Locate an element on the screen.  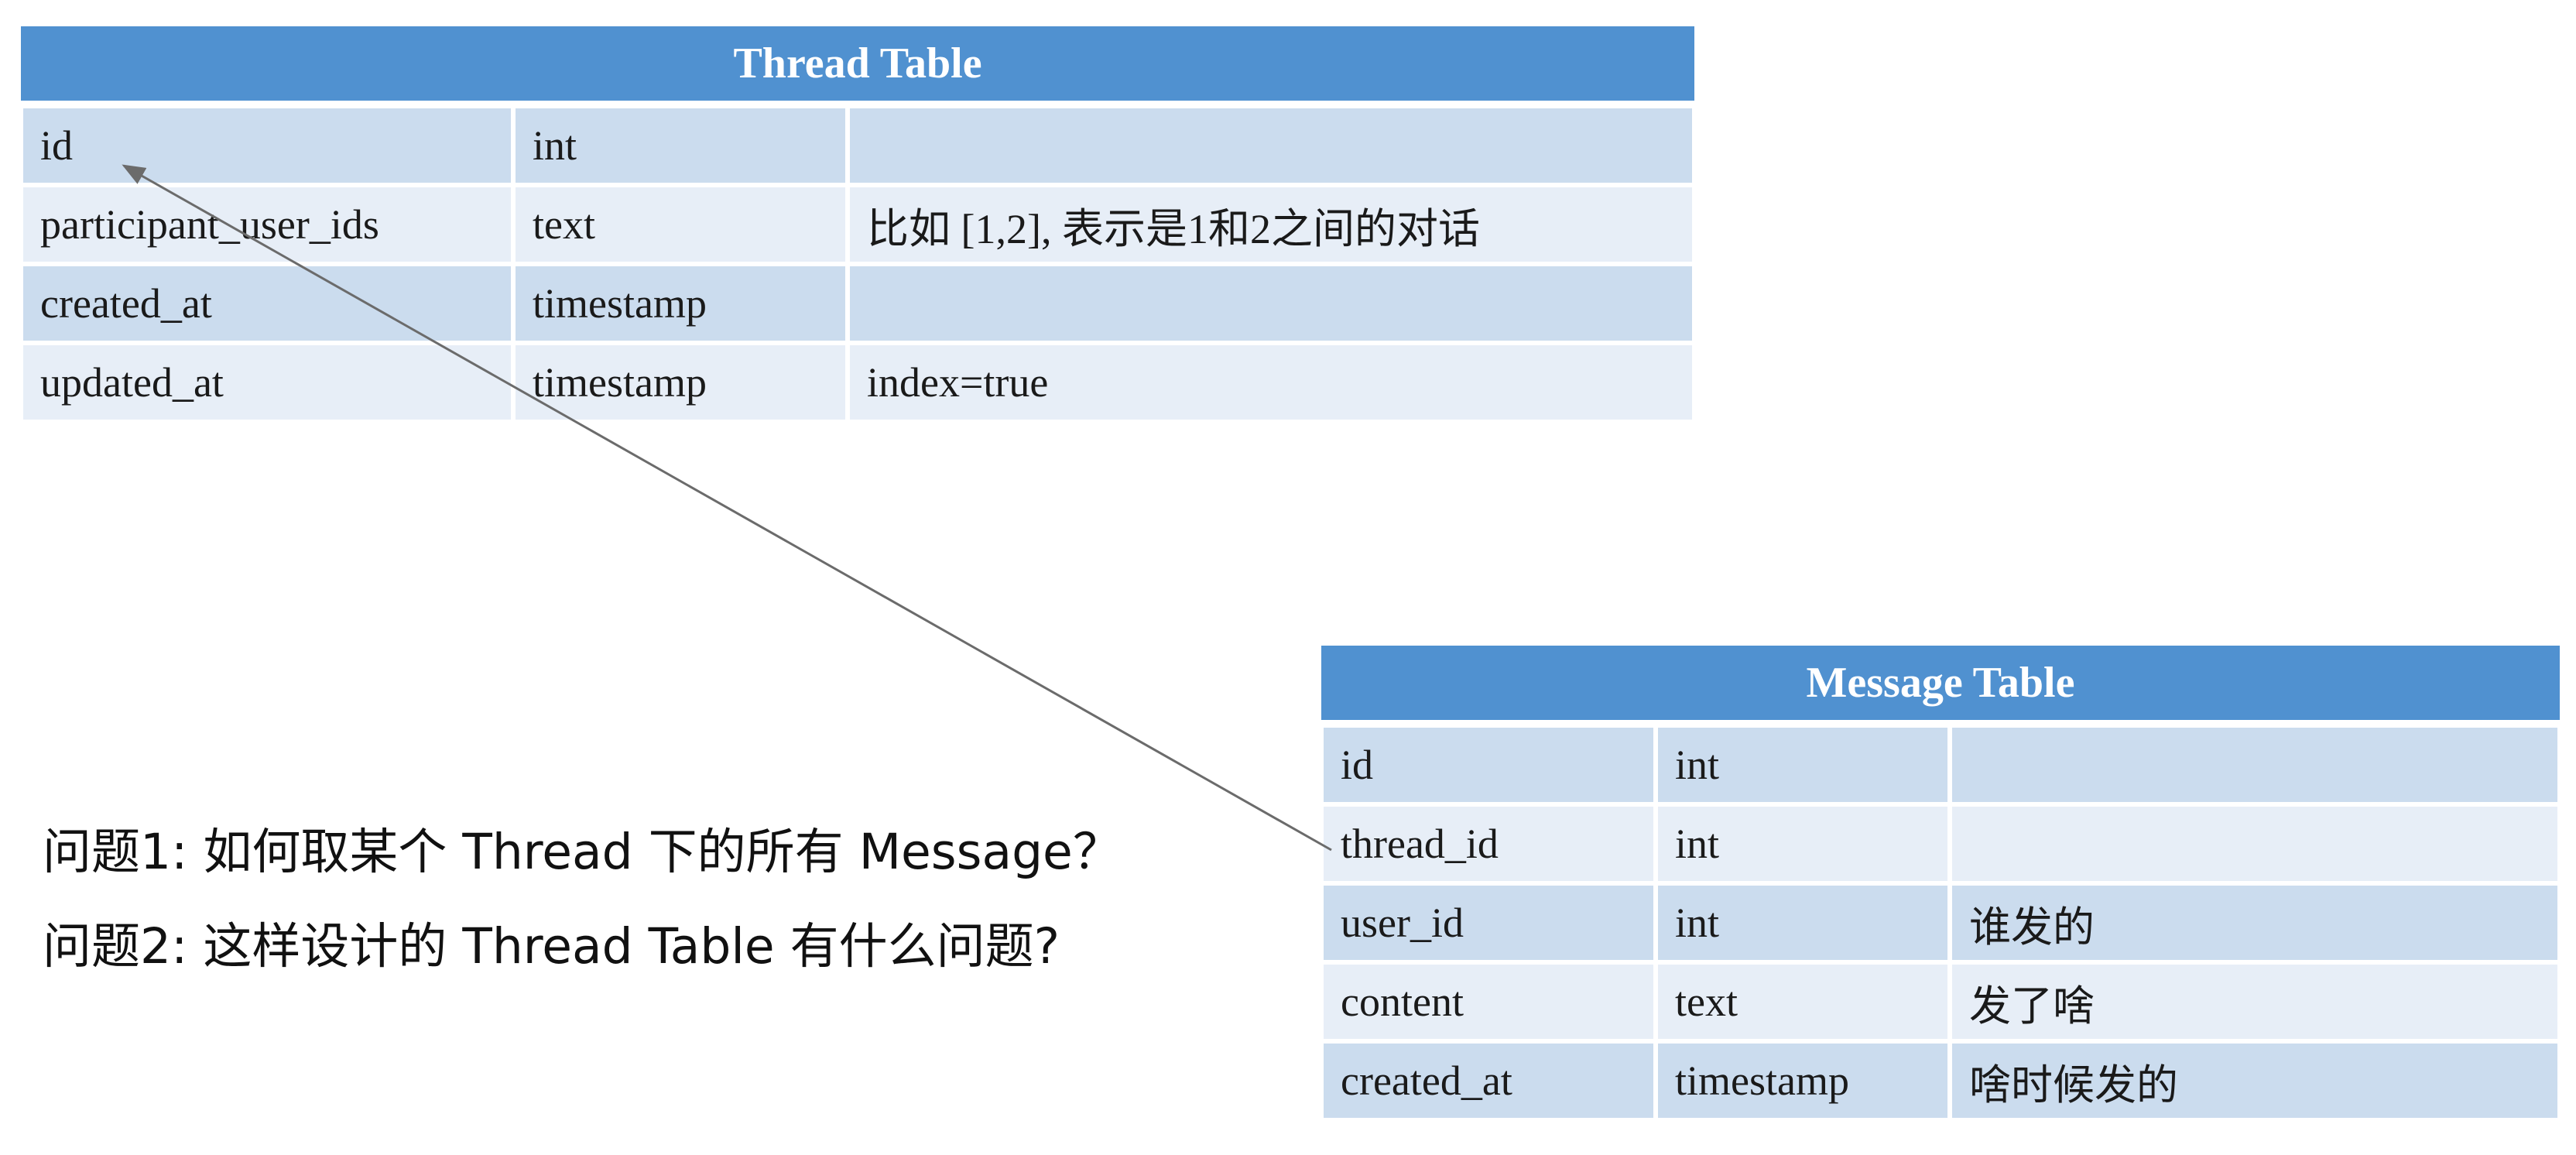
table-row: content text 发了啥 is located at coordinates (1940, 1002).